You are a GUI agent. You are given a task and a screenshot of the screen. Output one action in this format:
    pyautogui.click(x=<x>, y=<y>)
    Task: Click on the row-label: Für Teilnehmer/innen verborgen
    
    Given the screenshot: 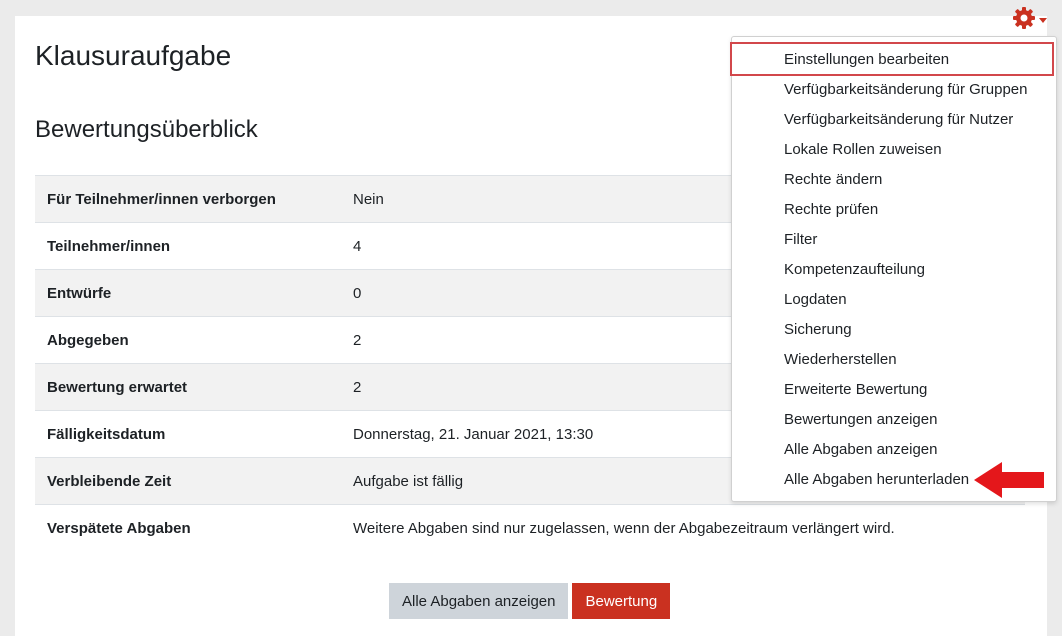 What is the action you would take?
    pyautogui.click(x=188, y=199)
    